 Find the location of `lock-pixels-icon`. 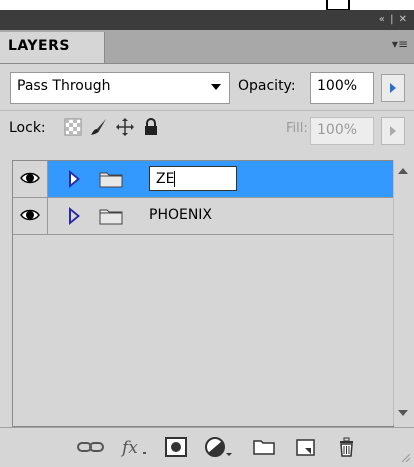

lock-pixels-icon is located at coordinates (99, 127).